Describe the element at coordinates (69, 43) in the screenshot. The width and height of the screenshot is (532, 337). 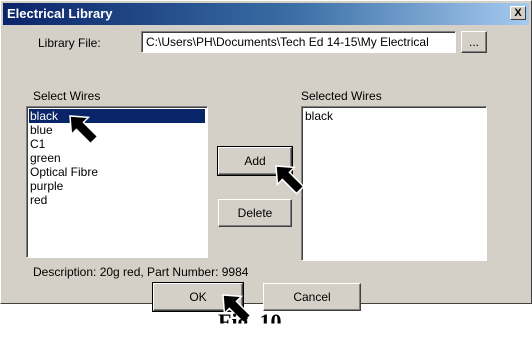
I see `library-file-label: Library File:` at that location.